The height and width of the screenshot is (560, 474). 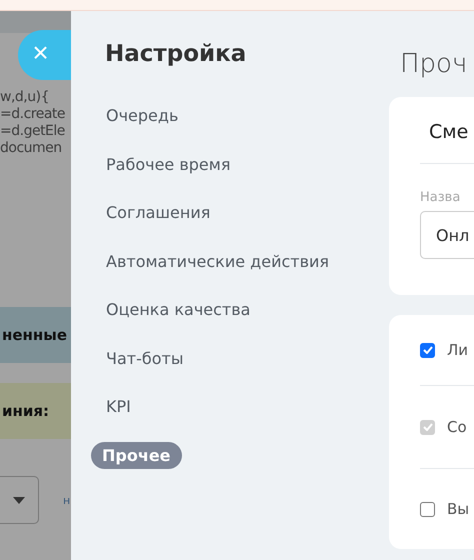 What do you see at coordinates (33, 131) in the screenshot?
I see `code-text: =d.getEle` at bounding box center [33, 131].